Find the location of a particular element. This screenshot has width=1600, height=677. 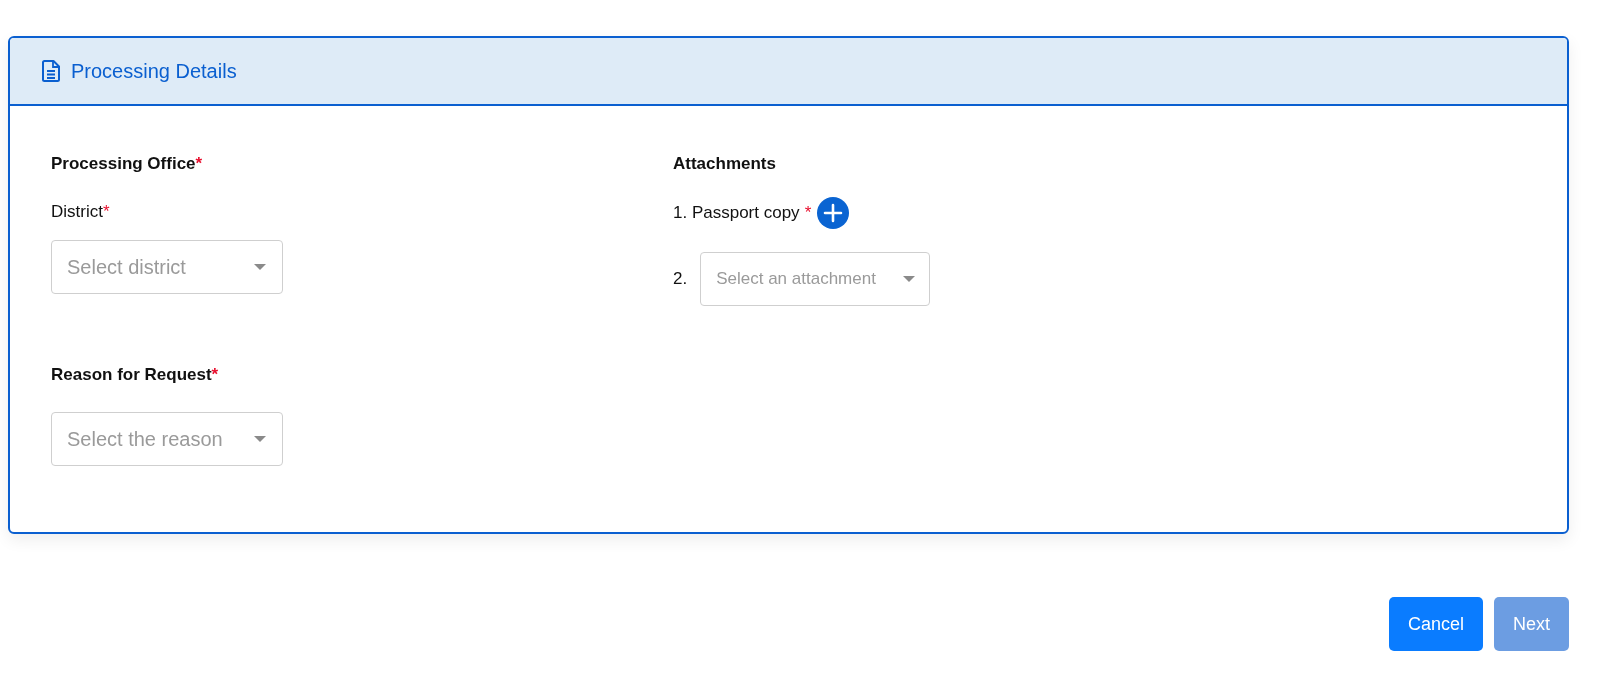

cancel-button: Cancel is located at coordinates (1435, 624).